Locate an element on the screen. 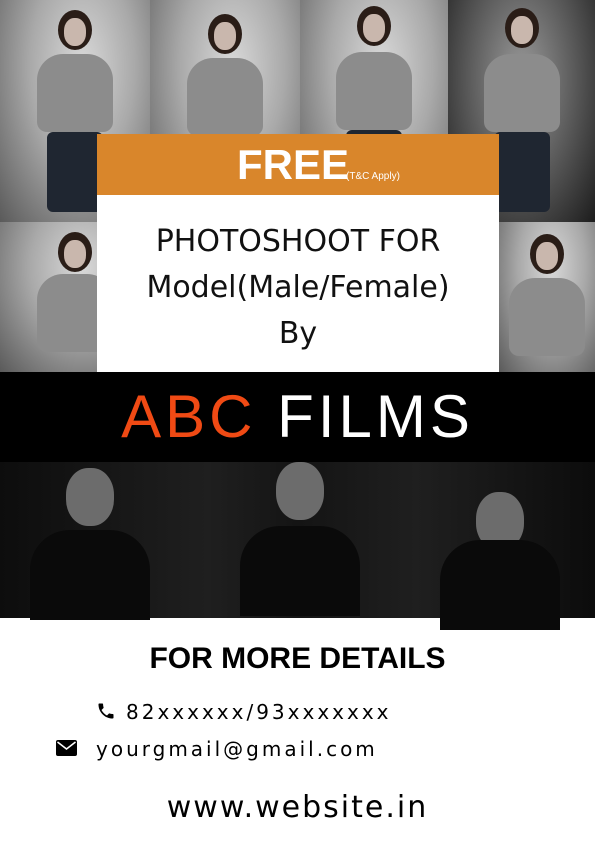  brand-name: ABC FILMS is located at coordinates (297, 417).